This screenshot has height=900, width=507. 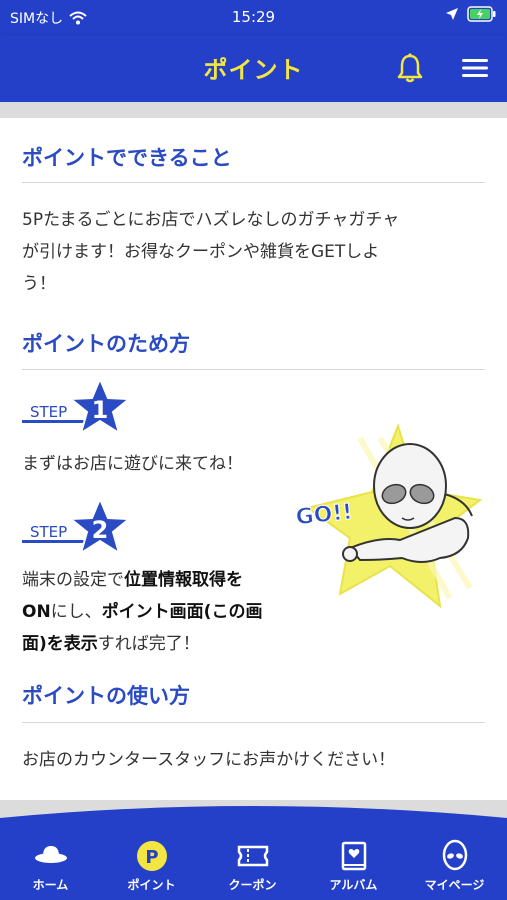 I want to click on body-line: う！, so click(x=39, y=284).